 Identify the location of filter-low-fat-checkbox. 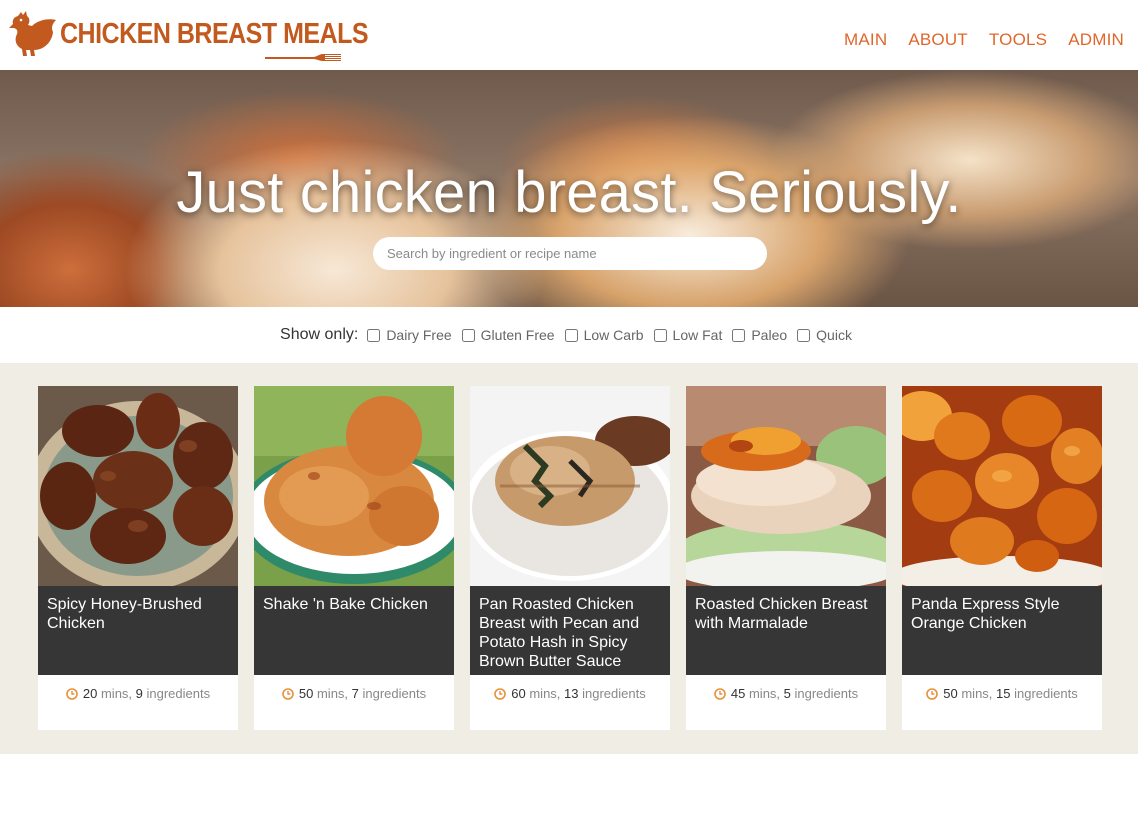
(660, 335).